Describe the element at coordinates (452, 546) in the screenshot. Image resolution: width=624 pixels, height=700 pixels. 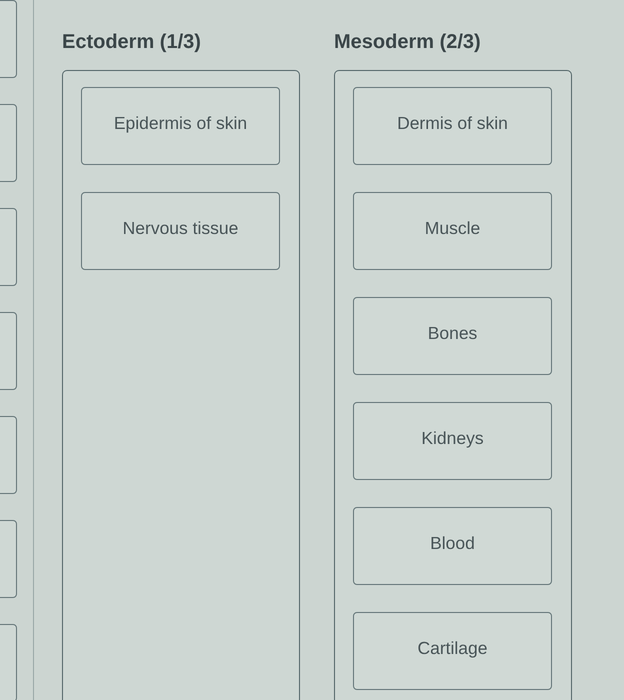
I see `answer-card: Blood` at that location.